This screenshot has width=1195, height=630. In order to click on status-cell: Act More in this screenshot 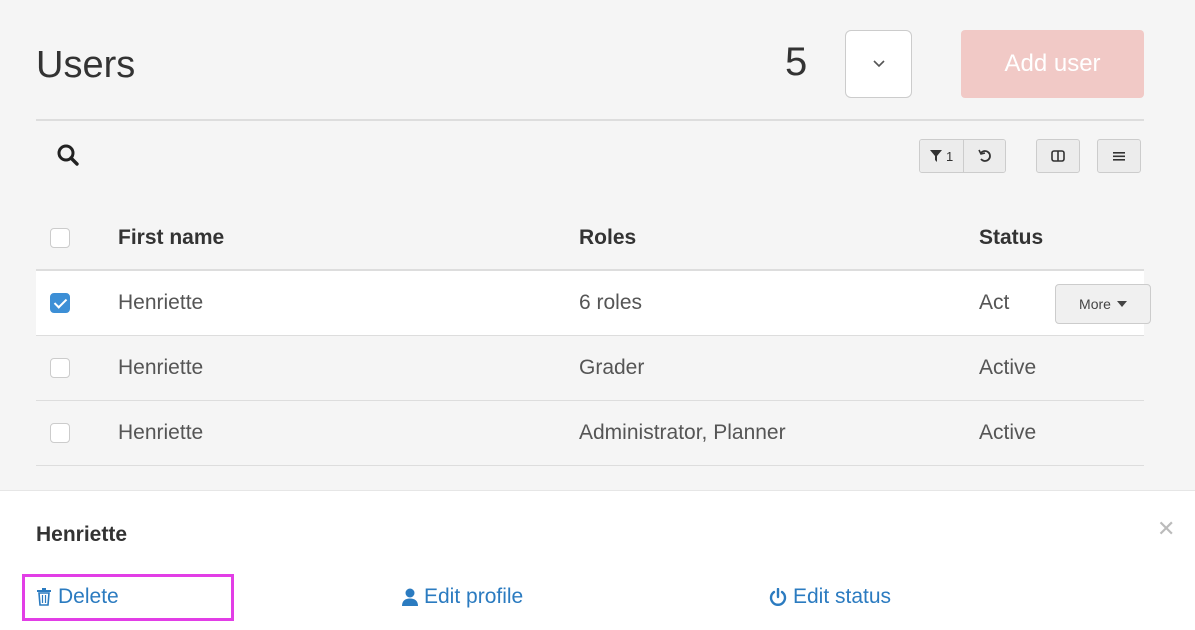, I will do `click(1065, 303)`.